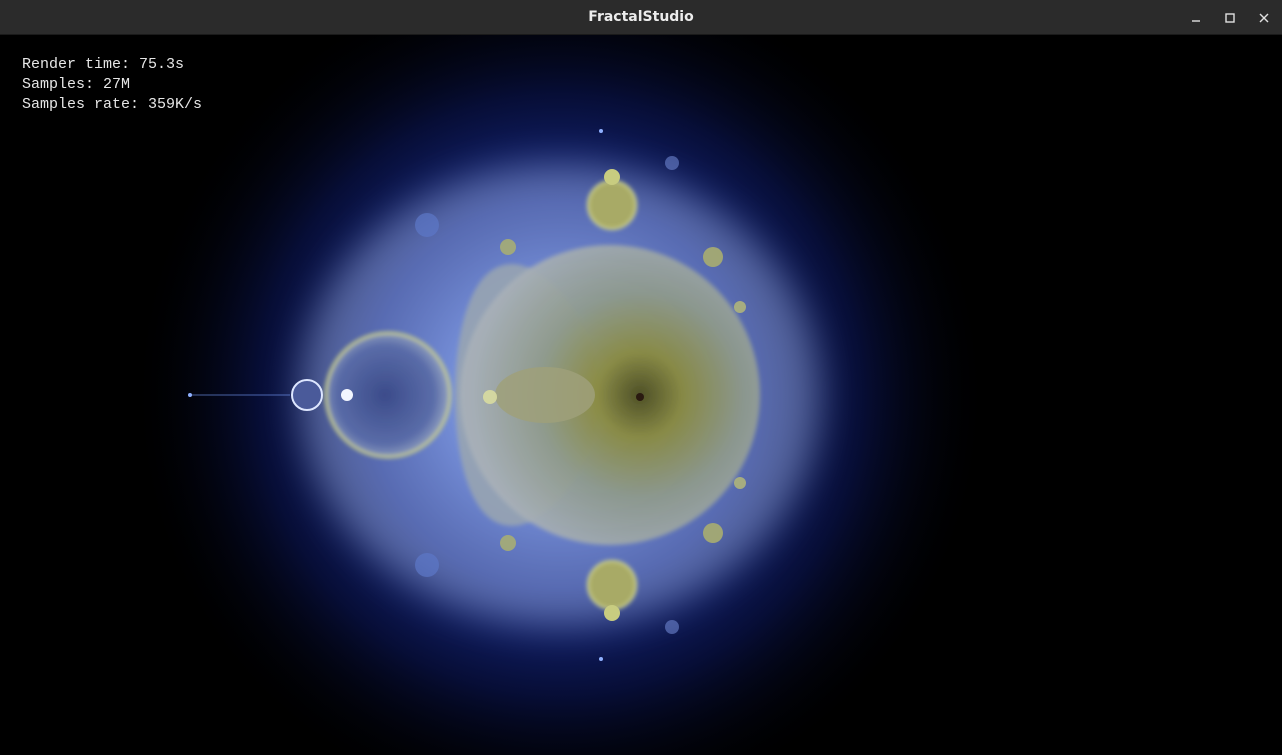  Describe the element at coordinates (103, 64) in the screenshot. I see `render-time-label: Render time: 75.3s` at that location.